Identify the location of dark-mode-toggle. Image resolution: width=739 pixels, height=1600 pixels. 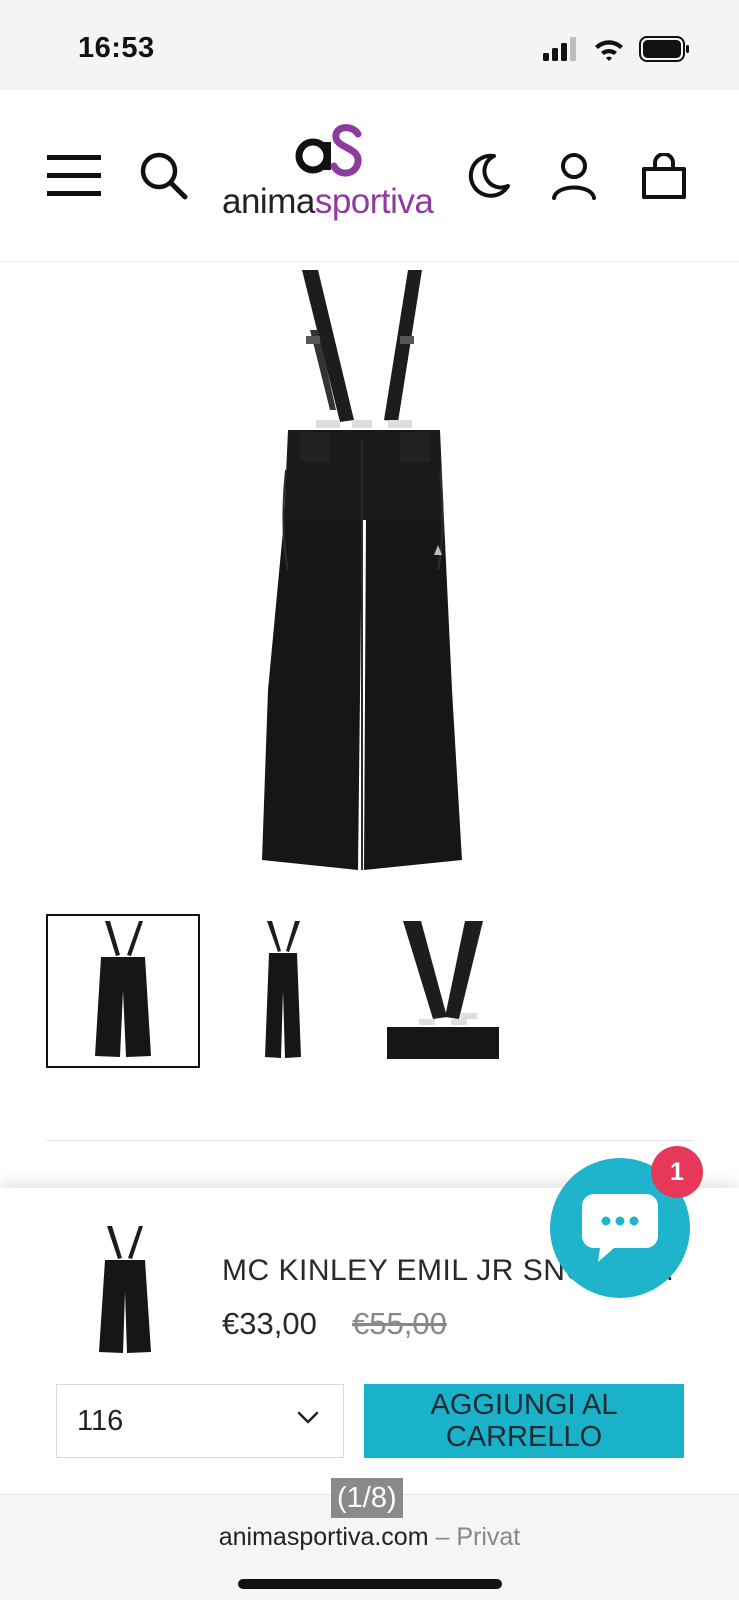
(488, 176).